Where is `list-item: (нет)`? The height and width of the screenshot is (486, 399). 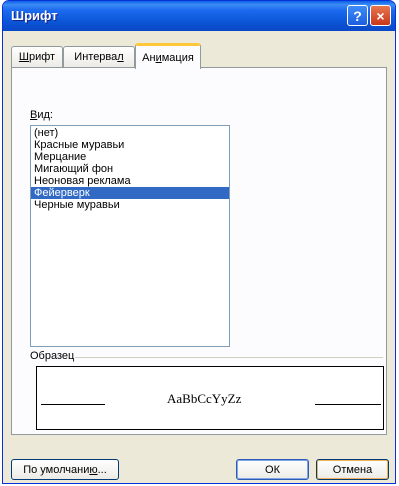
list-item: (нет) is located at coordinates (130, 133).